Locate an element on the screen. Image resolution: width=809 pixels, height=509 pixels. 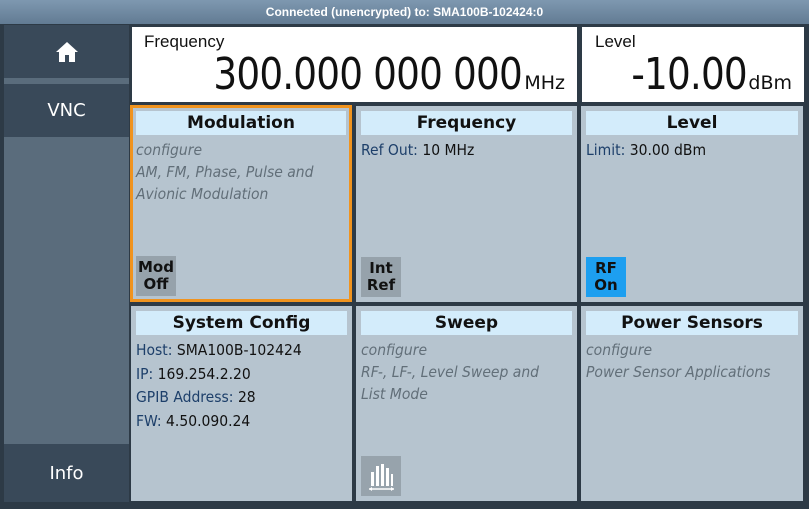
frequency-value-group: 300.000 000 000 MHz is located at coordinates (362, 74).